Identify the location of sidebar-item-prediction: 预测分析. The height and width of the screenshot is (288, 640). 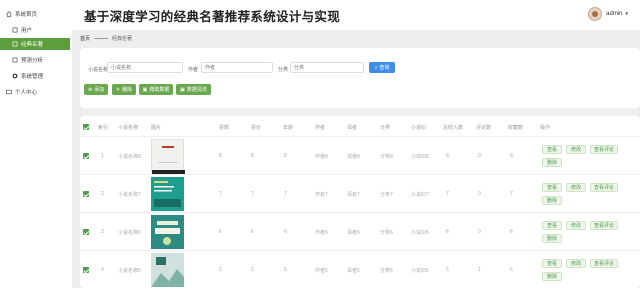
(35, 60).